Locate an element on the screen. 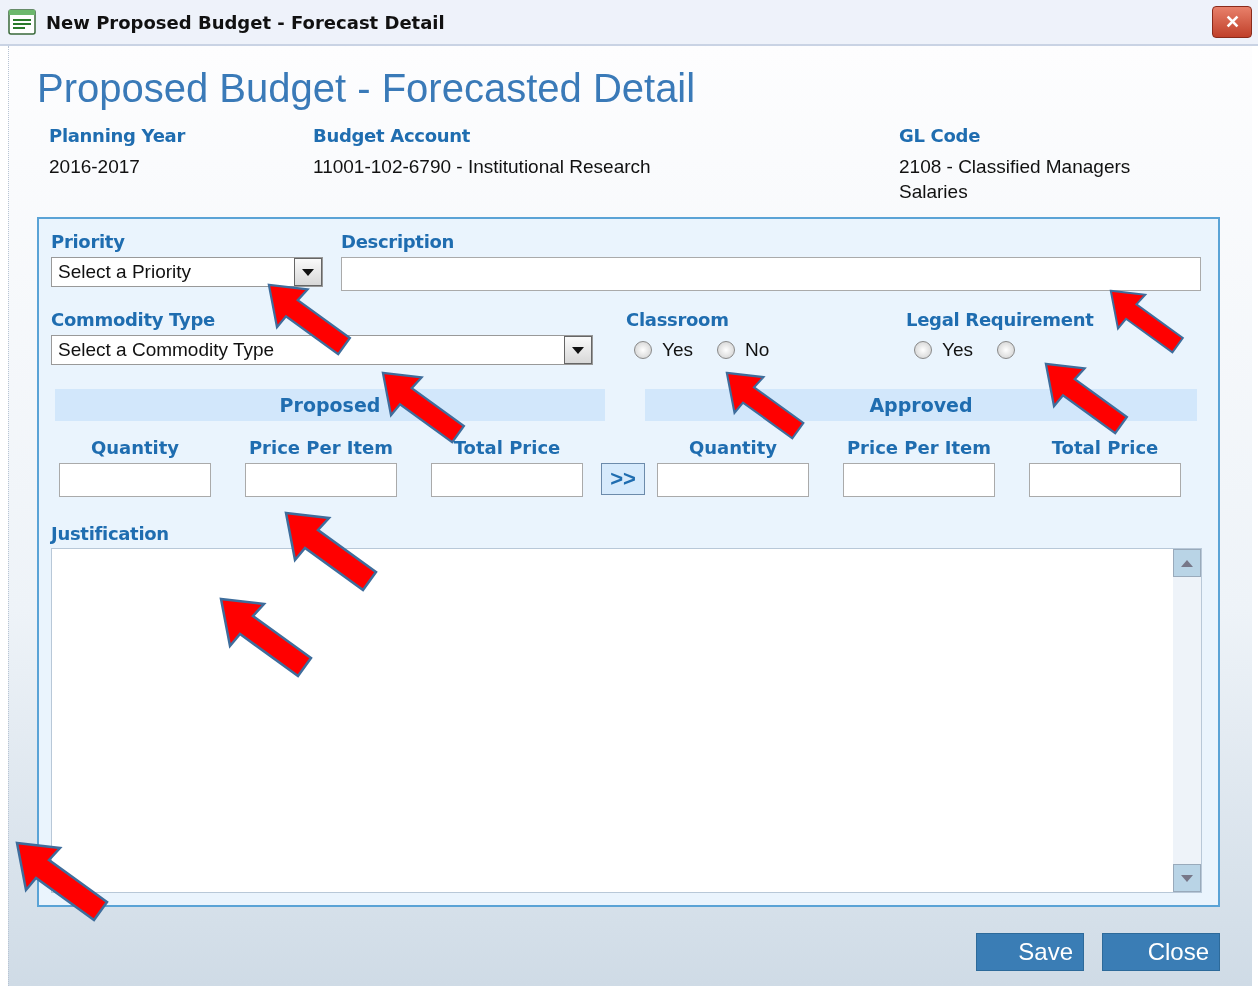 The width and height of the screenshot is (1258, 986). scroll-down-icon is located at coordinates (1187, 878).